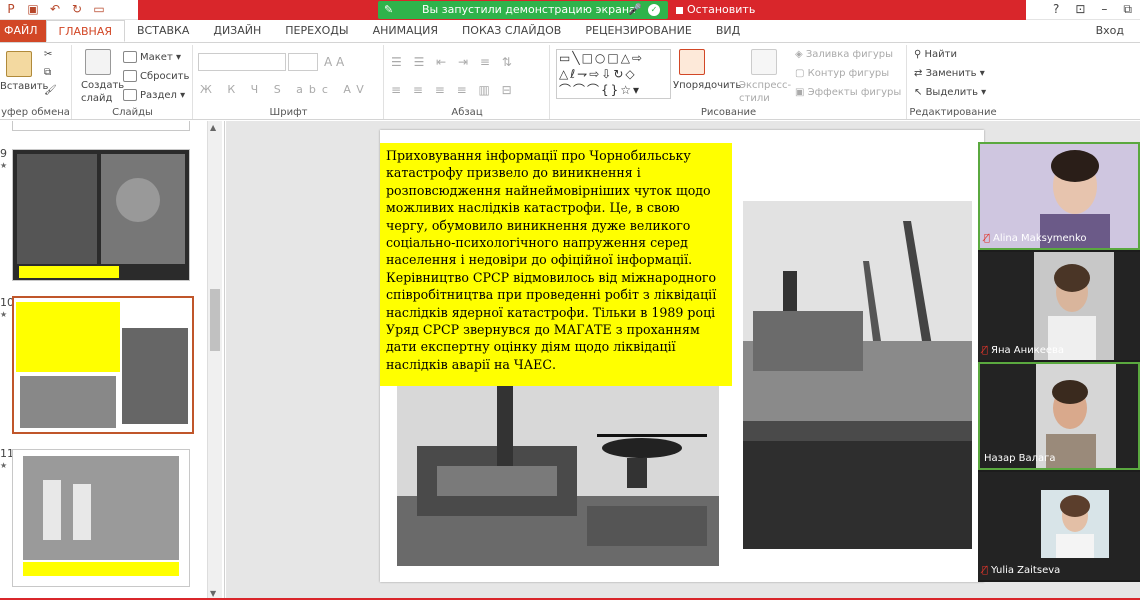  Describe the element at coordinates (940, 54) in the screenshot. I see `find-label: Найти` at that location.